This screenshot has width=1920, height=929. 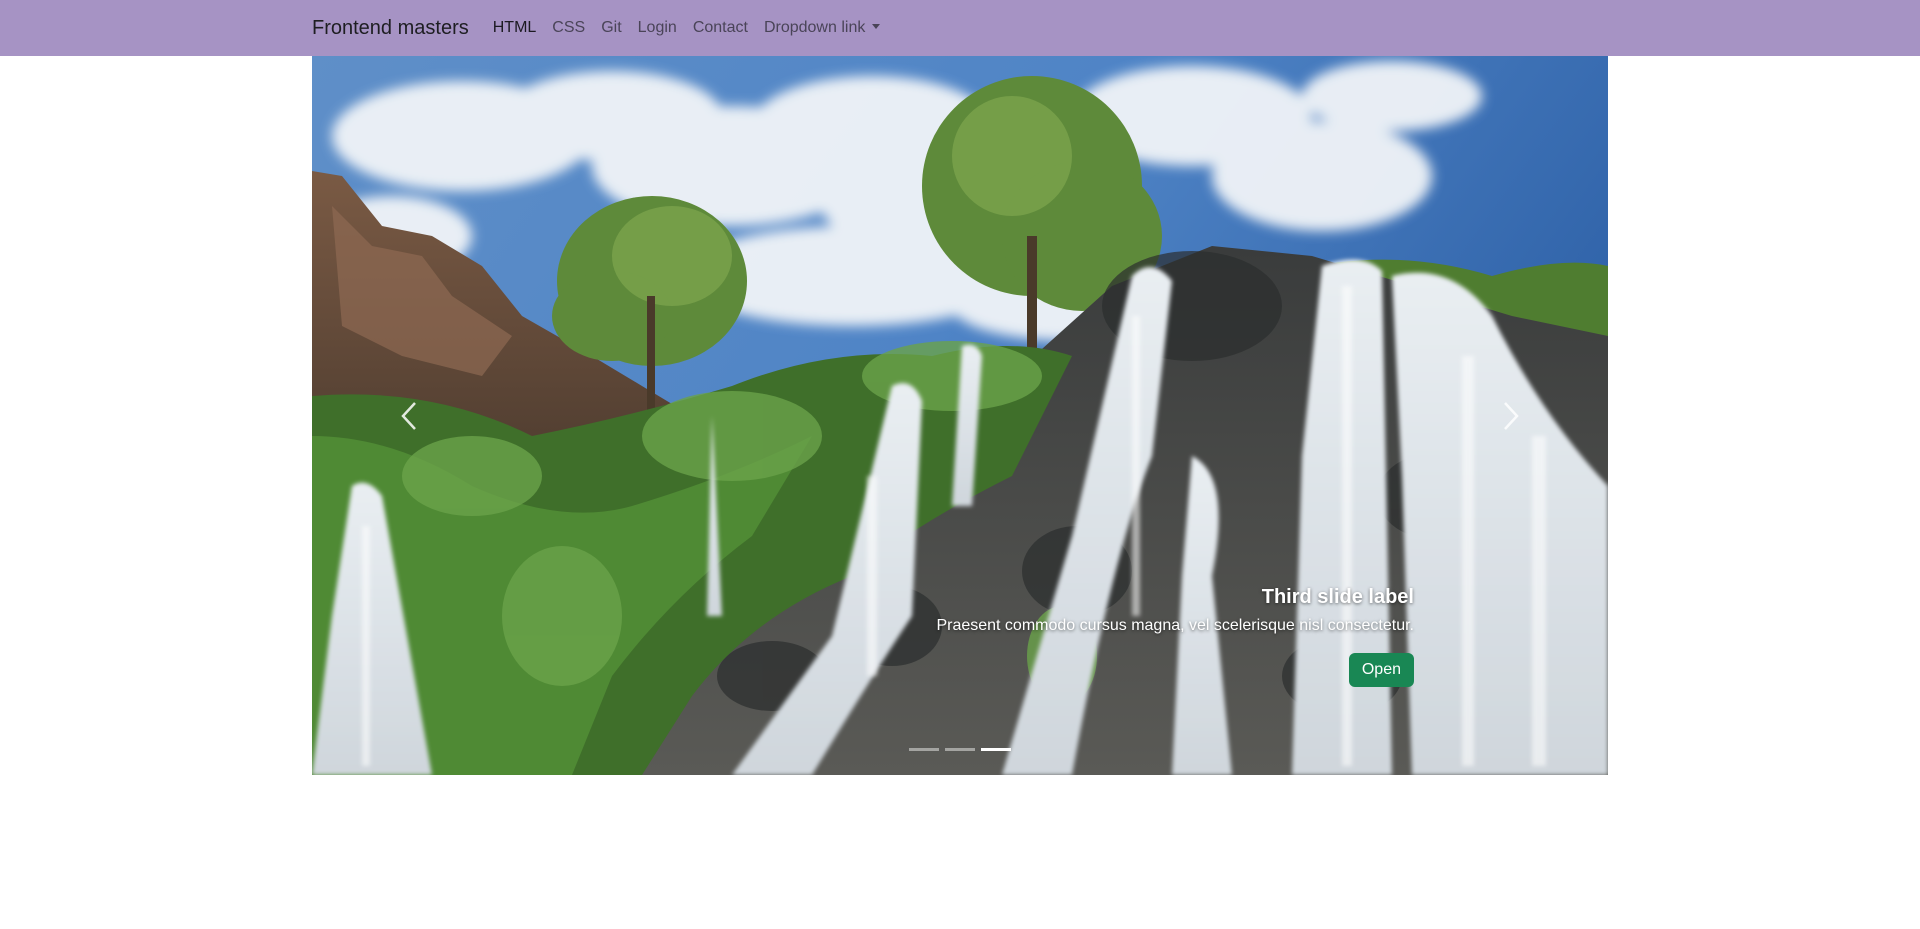 I want to click on carousel-indicators, so click(x=960, y=749).